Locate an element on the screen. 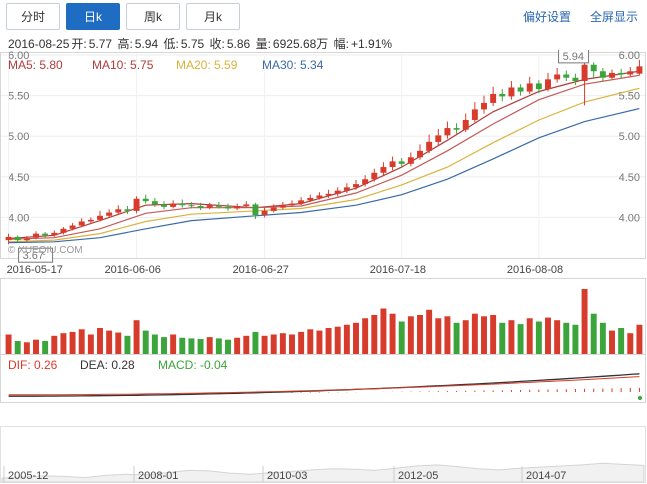  open-value: 5.77 is located at coordinates (100, 44).